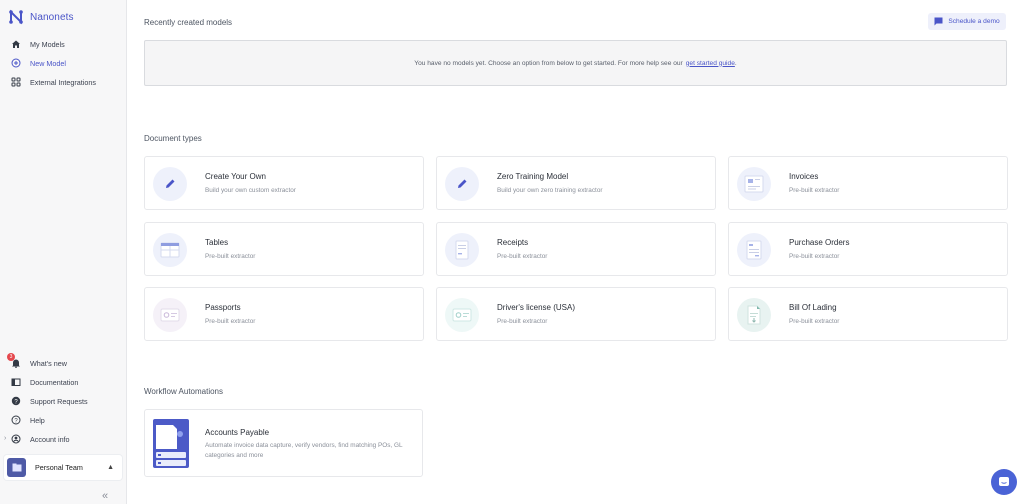  I want to click on brand: Nanonets, so click(41, 17).